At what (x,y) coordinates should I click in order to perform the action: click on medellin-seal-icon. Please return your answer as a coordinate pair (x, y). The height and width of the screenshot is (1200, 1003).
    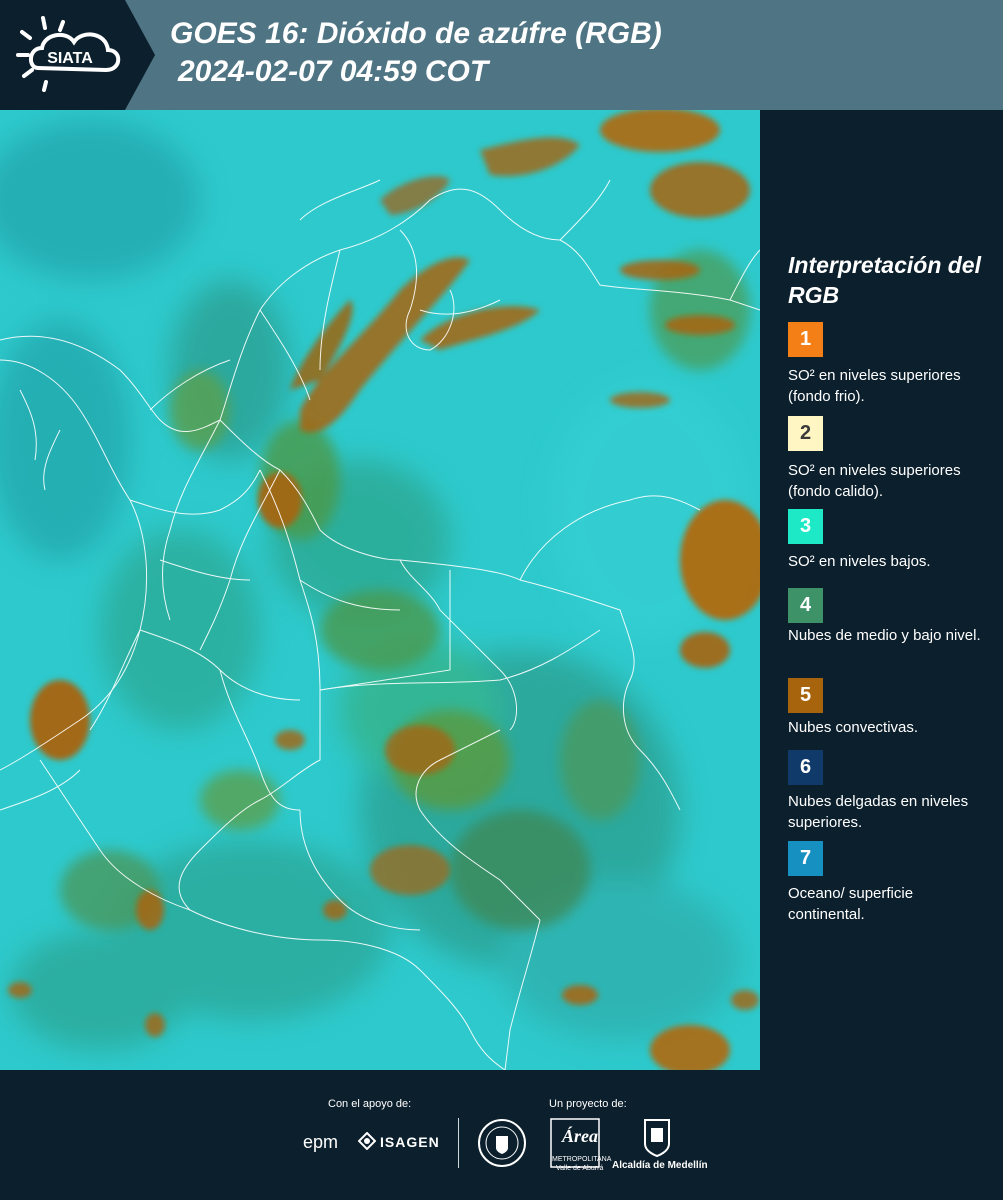
    Looking at the image, I should click on (502, 1143).